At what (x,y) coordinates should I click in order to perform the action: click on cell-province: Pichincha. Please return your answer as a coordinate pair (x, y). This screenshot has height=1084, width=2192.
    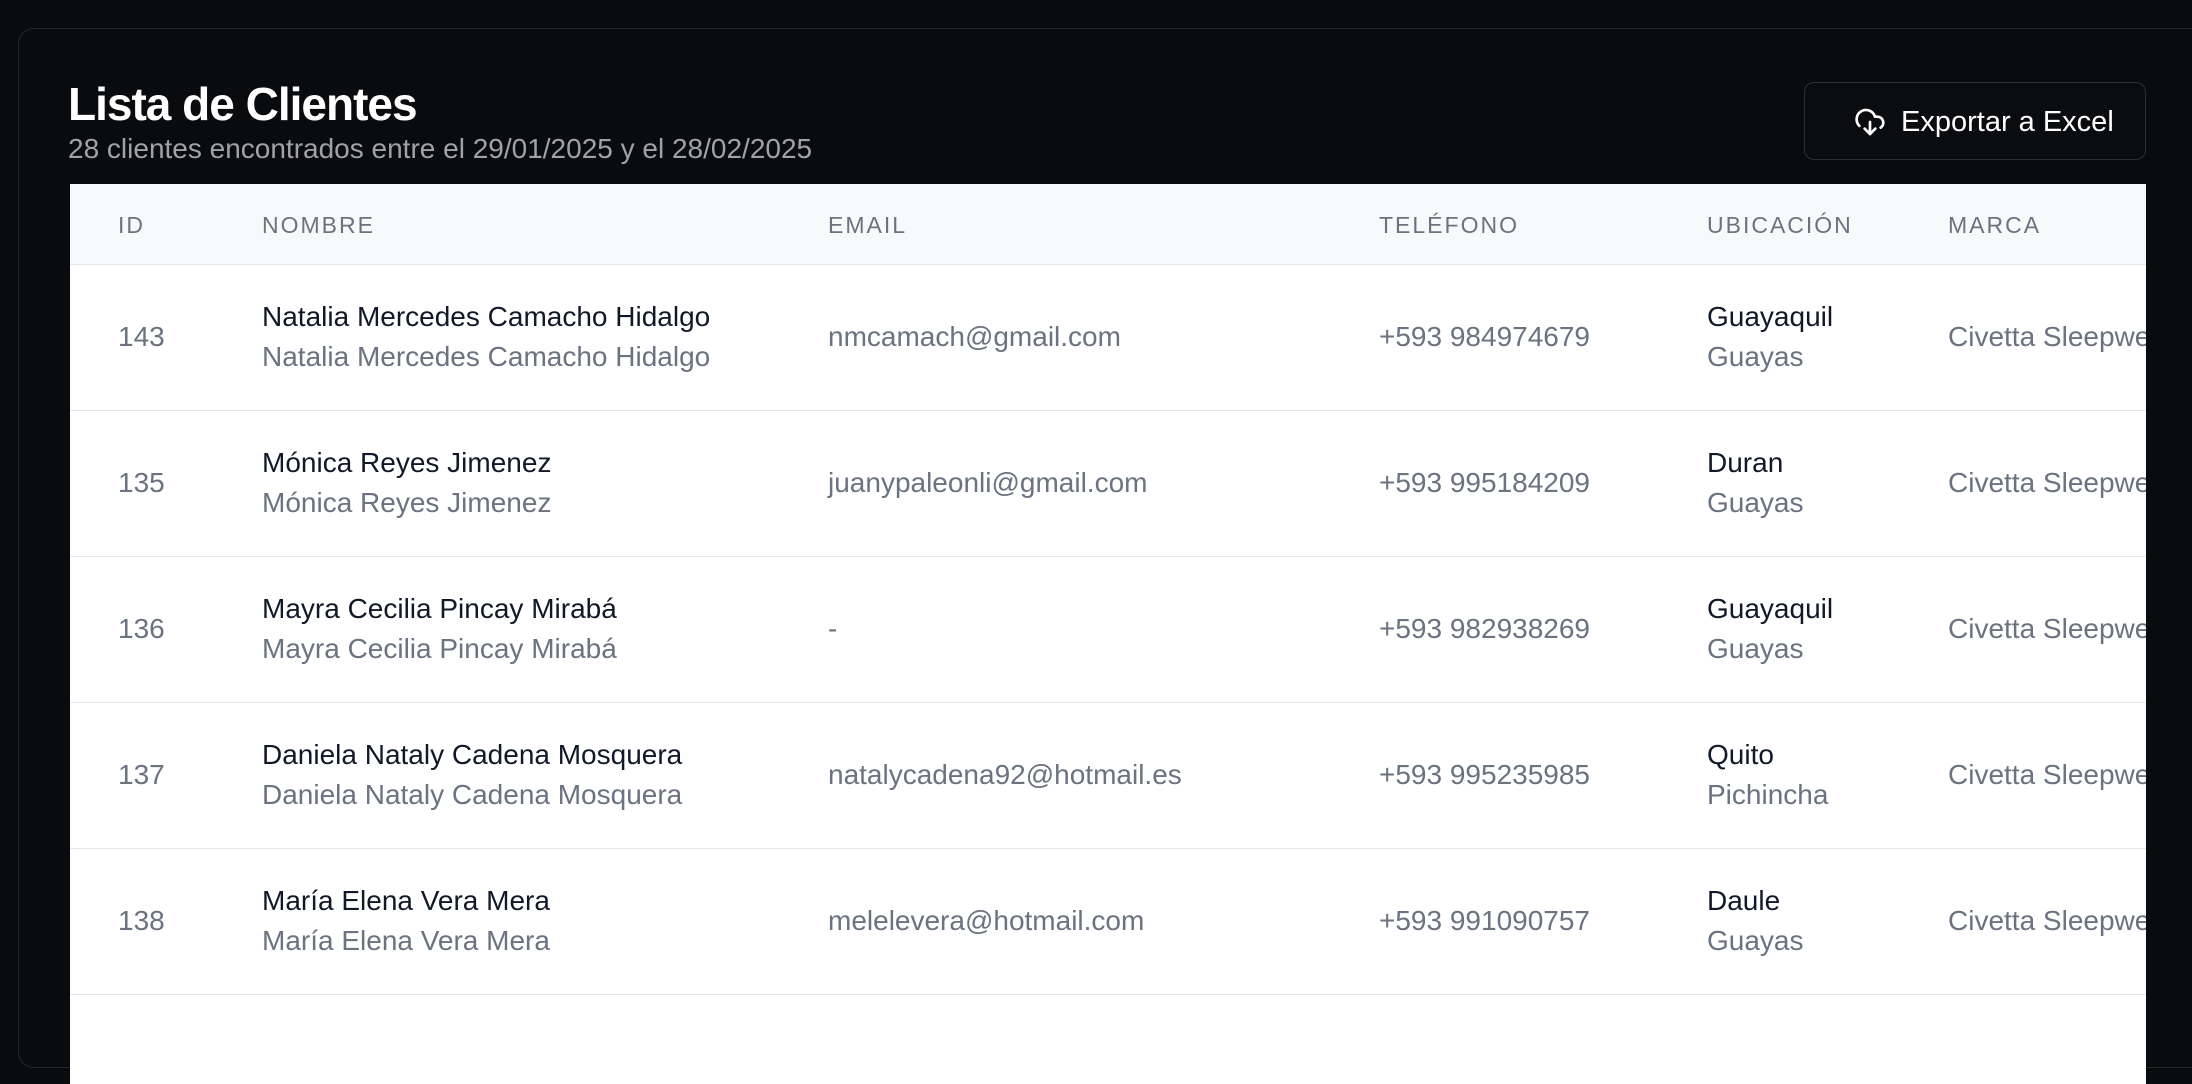
    Looking at the image, I should click on (1768, 794).